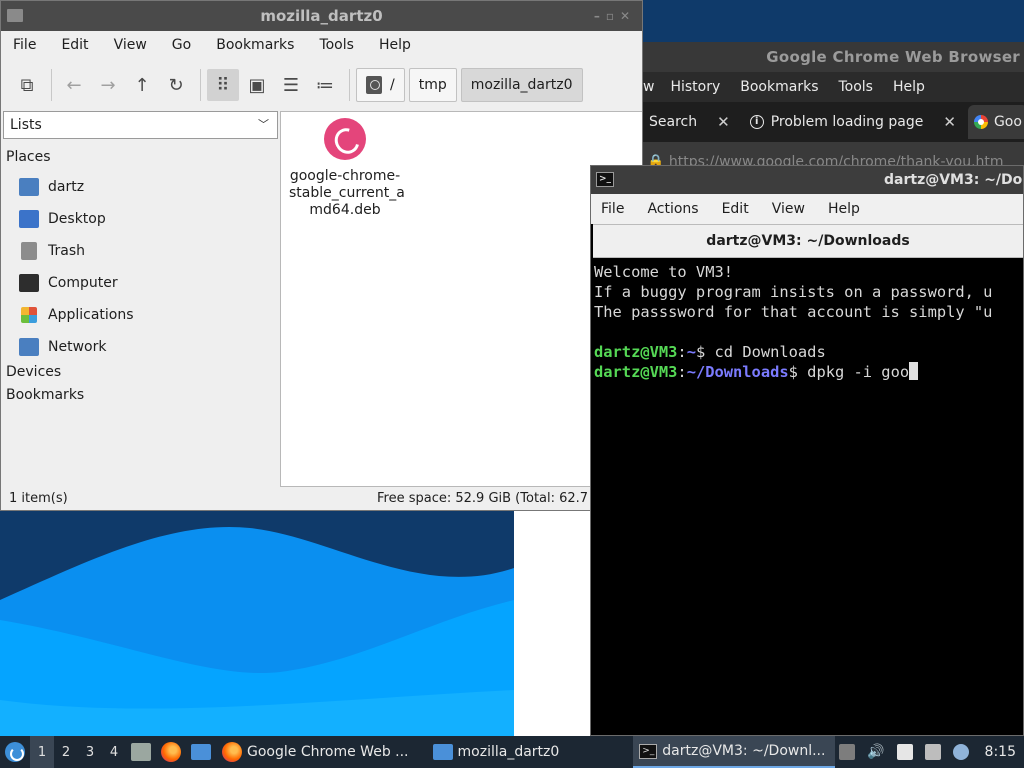 This screenshot has width=1024, height=768. Describe the element at coordinates (765, 352) in the screenshot. I see `prompt-command: cd Downloads` at that location.